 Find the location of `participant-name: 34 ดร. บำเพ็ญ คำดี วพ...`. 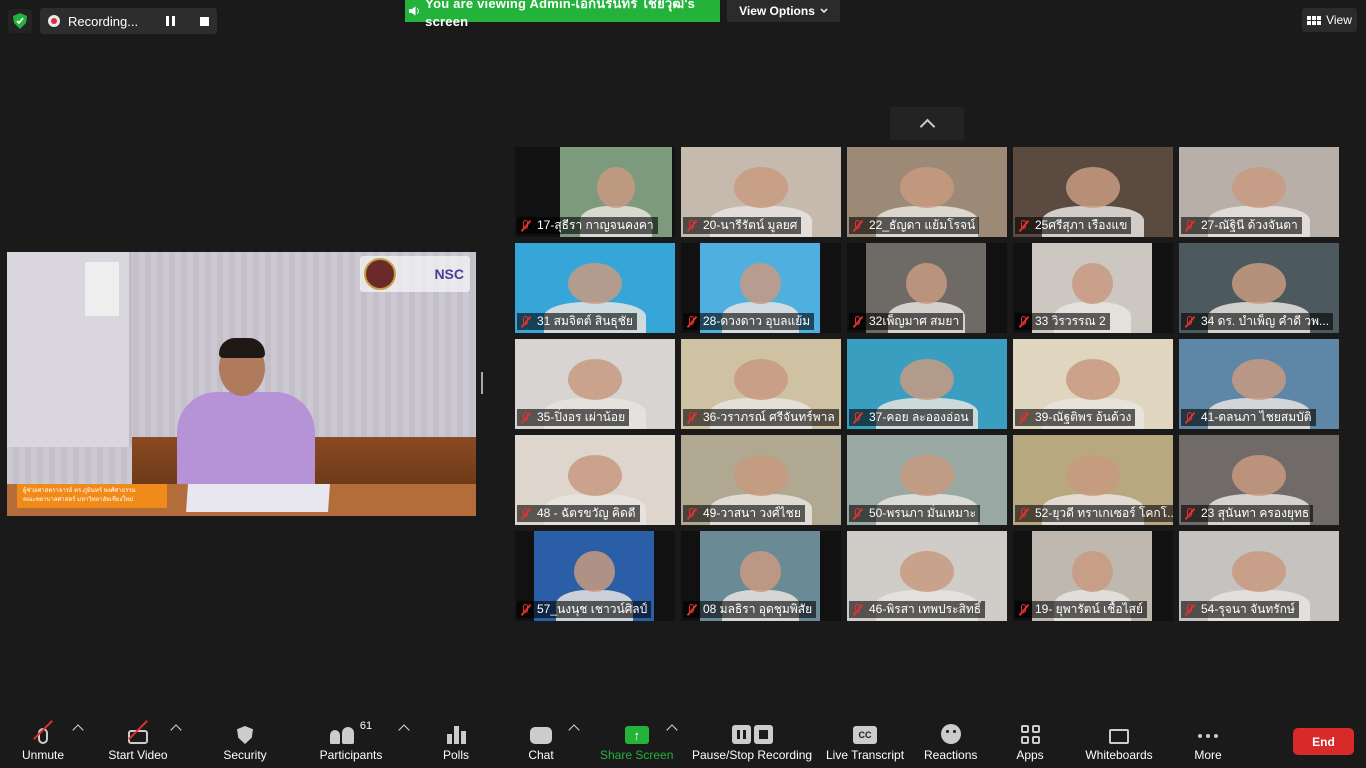

participant-name: 34 ดร. บำเพ็ญ คำดี วพ... is located at coordinates (1265, 321).